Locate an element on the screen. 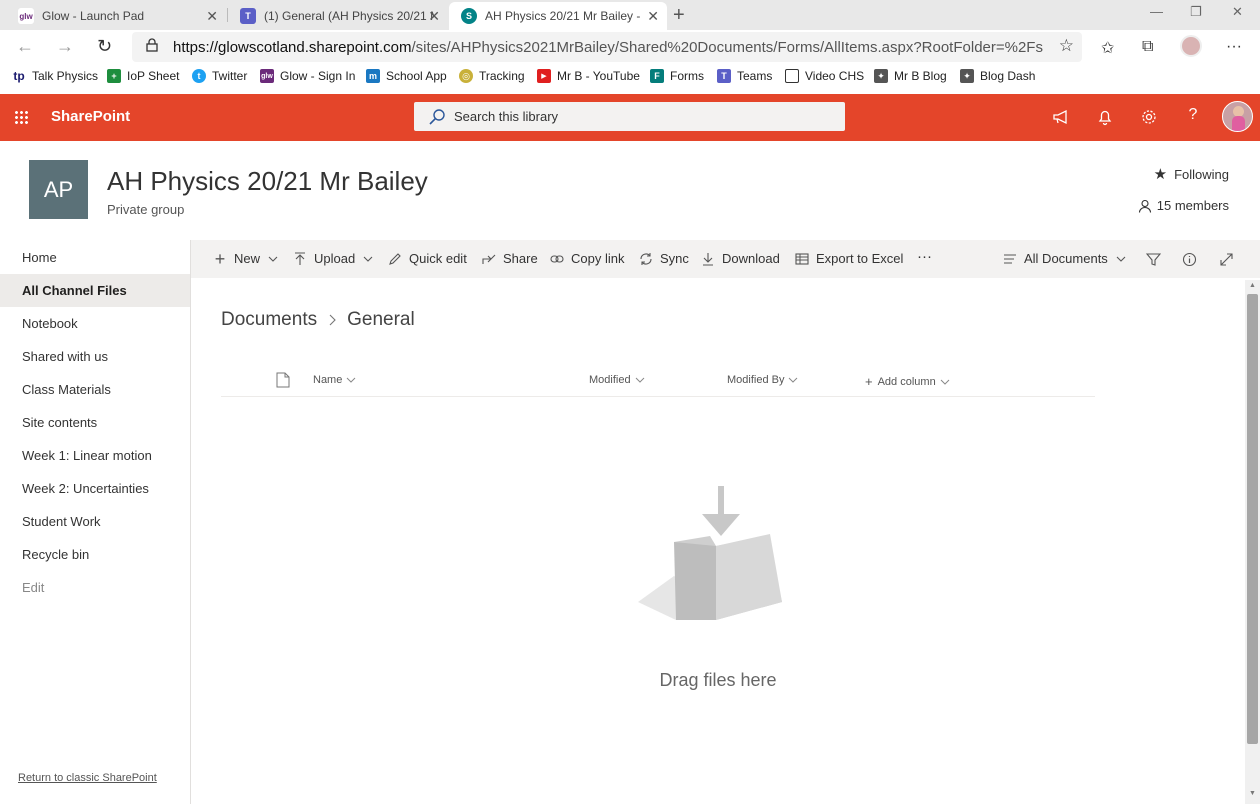  more-commands-button: ··· is located at coordinates (924, 256).